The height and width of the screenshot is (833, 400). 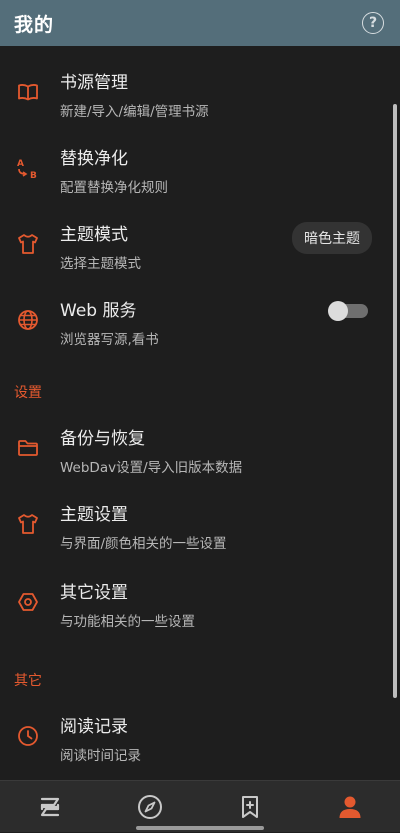 I want to click on clock-icon, so click(x=28, y=736).